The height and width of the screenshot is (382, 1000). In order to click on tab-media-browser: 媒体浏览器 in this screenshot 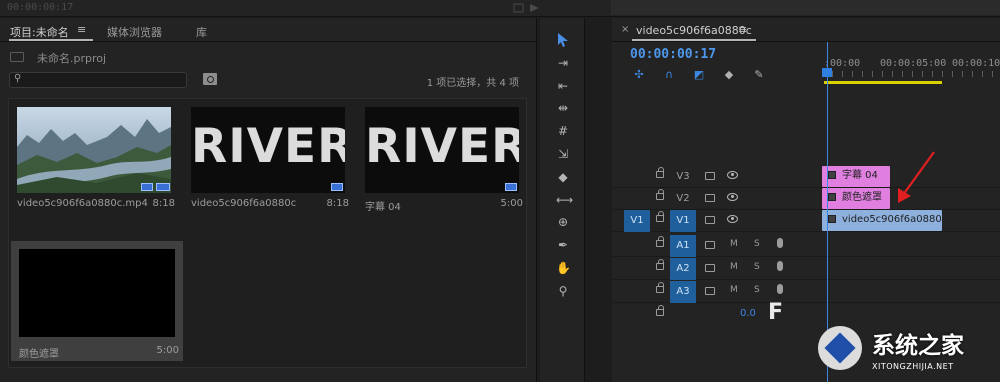, I will do `click(134, 32)`.